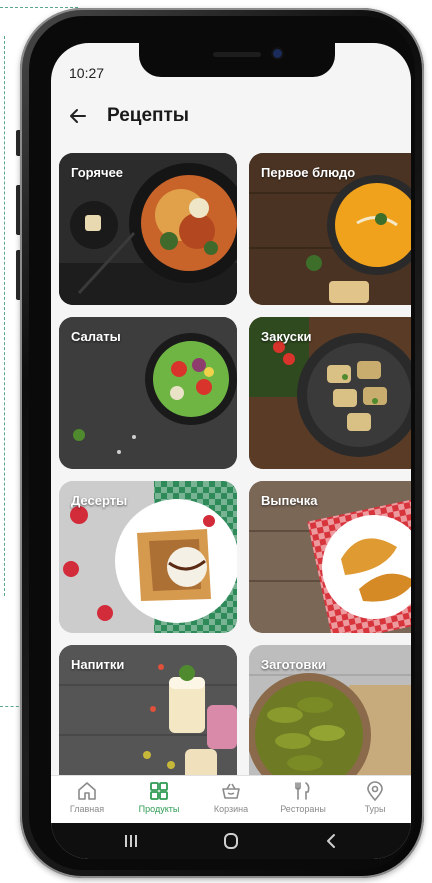  What do you see at coordinates (148, 229) in the screenshot?
I see `category-card-hot: Горячее` at bounding box center [148, 229].